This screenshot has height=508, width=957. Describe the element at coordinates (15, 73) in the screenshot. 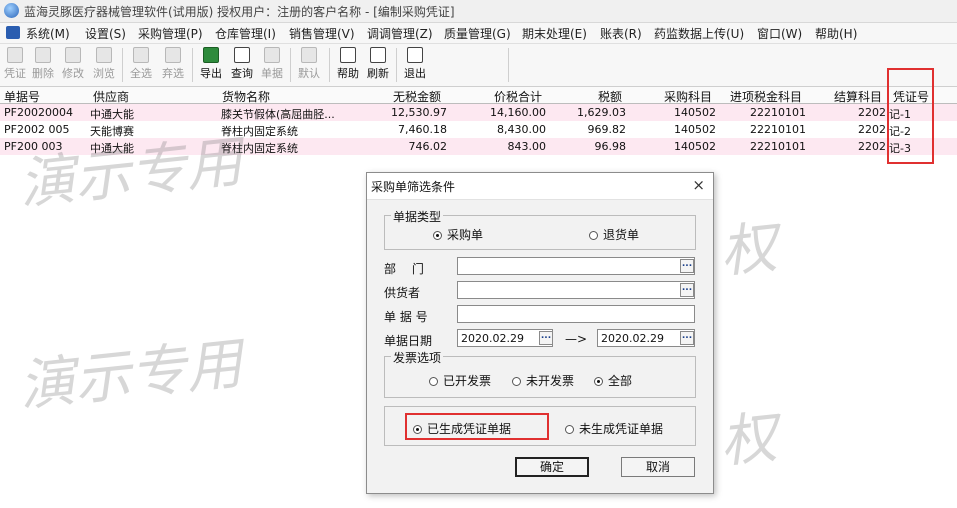

I see `voucher-label: 凭证` at that location.